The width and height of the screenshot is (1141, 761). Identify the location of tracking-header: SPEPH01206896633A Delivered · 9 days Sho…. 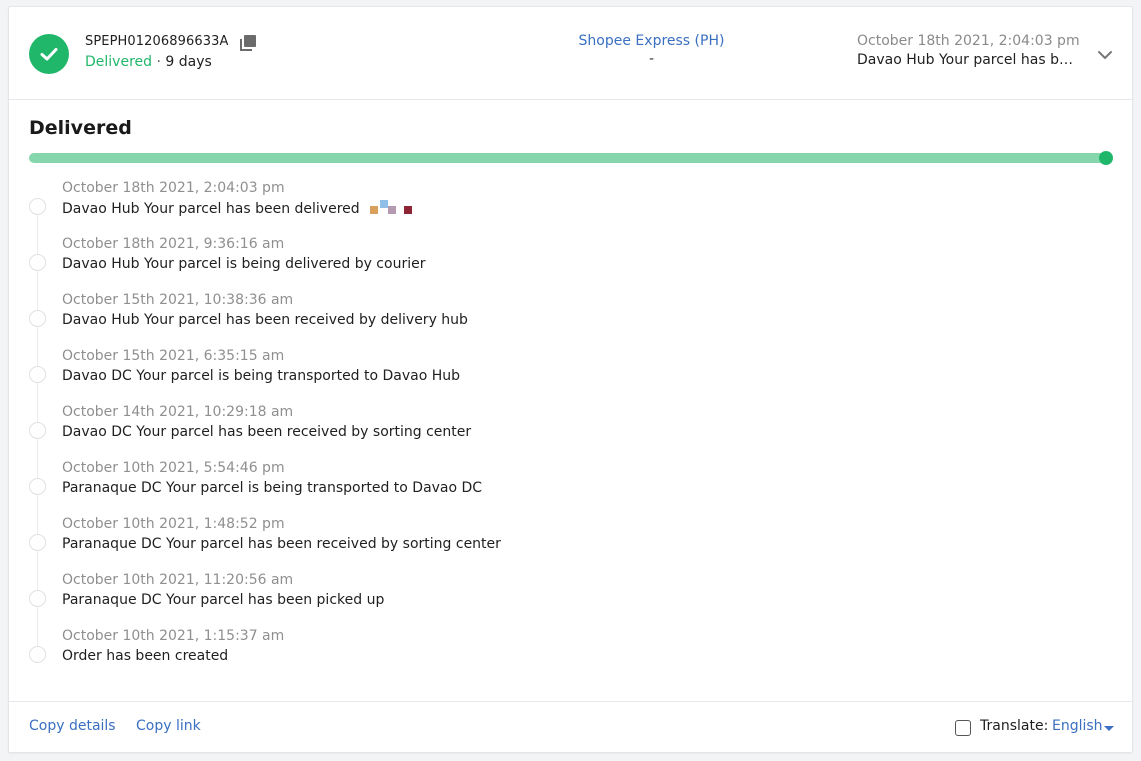
(570, 53).